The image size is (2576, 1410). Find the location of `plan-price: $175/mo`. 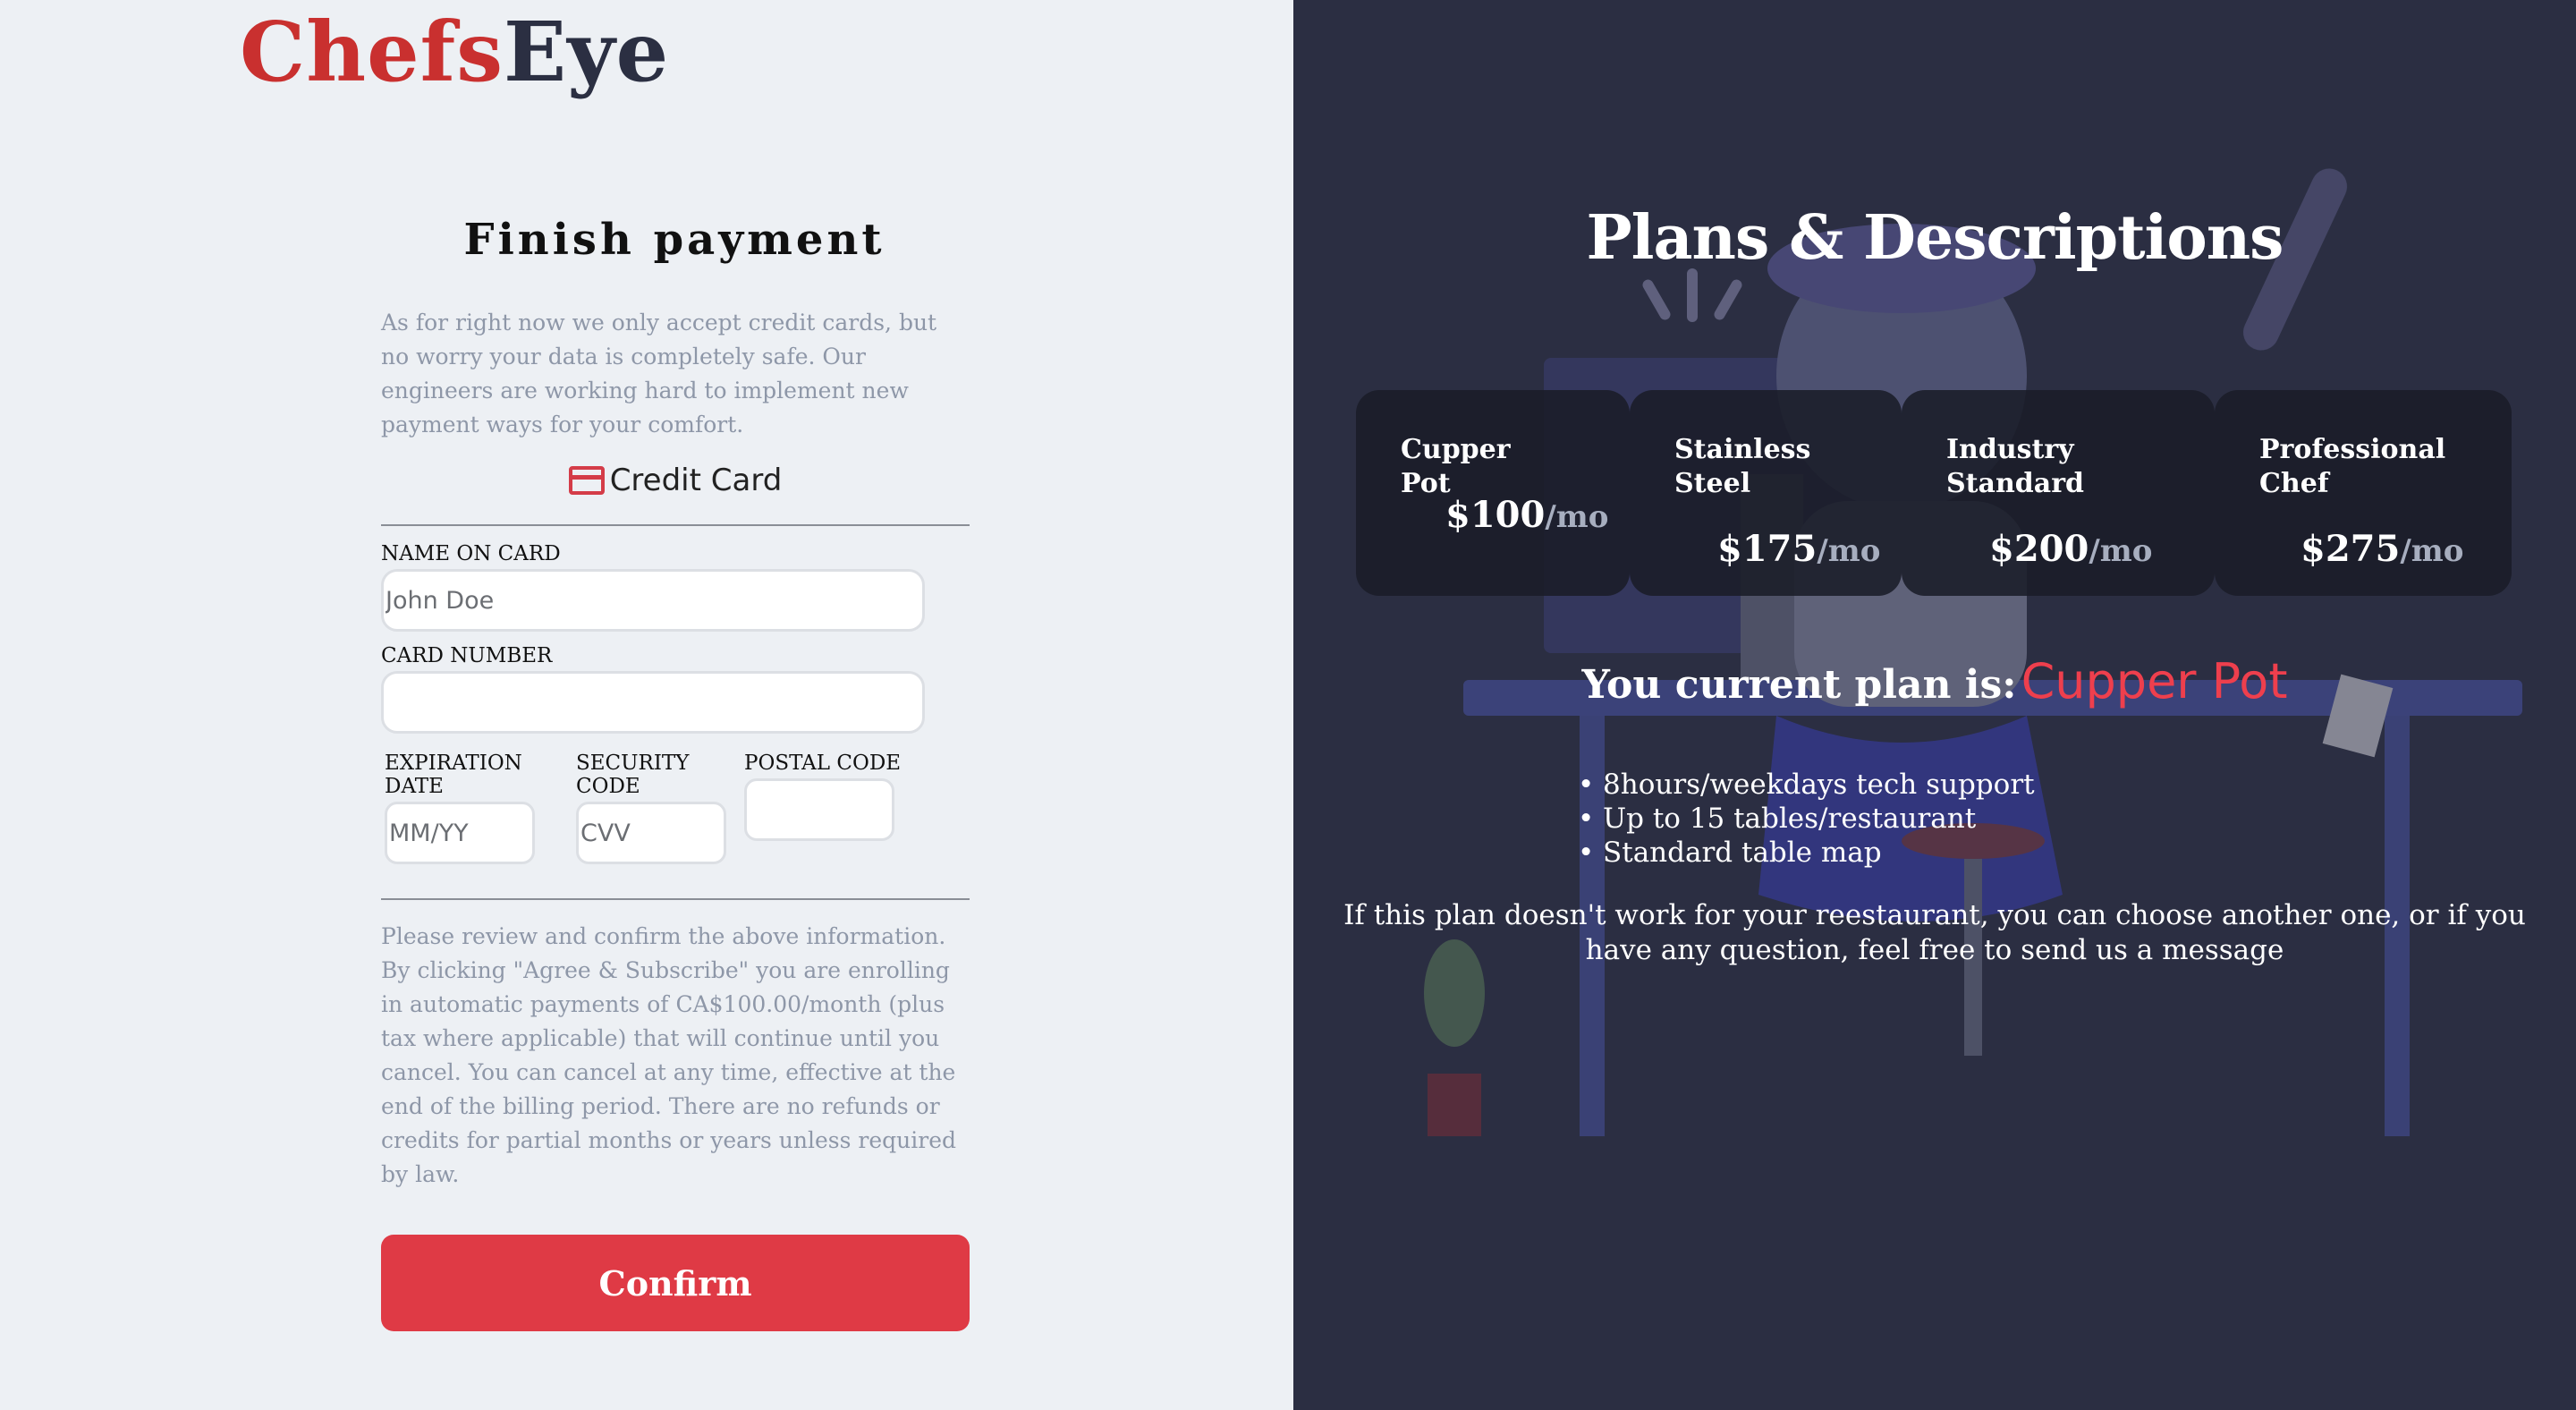

plan-price: $175/mo is located at coordinates (1798, 549).